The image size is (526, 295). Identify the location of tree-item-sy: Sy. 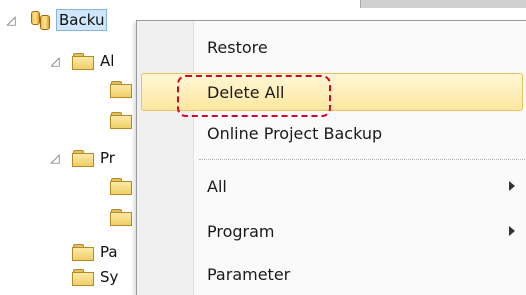
(95, 277).